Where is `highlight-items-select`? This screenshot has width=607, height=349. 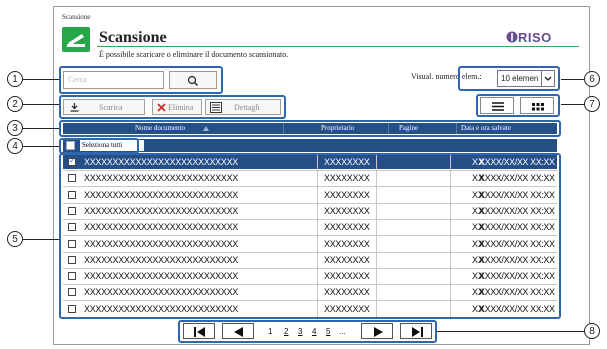
highlight-items-select is located at coordinates (509, 78).